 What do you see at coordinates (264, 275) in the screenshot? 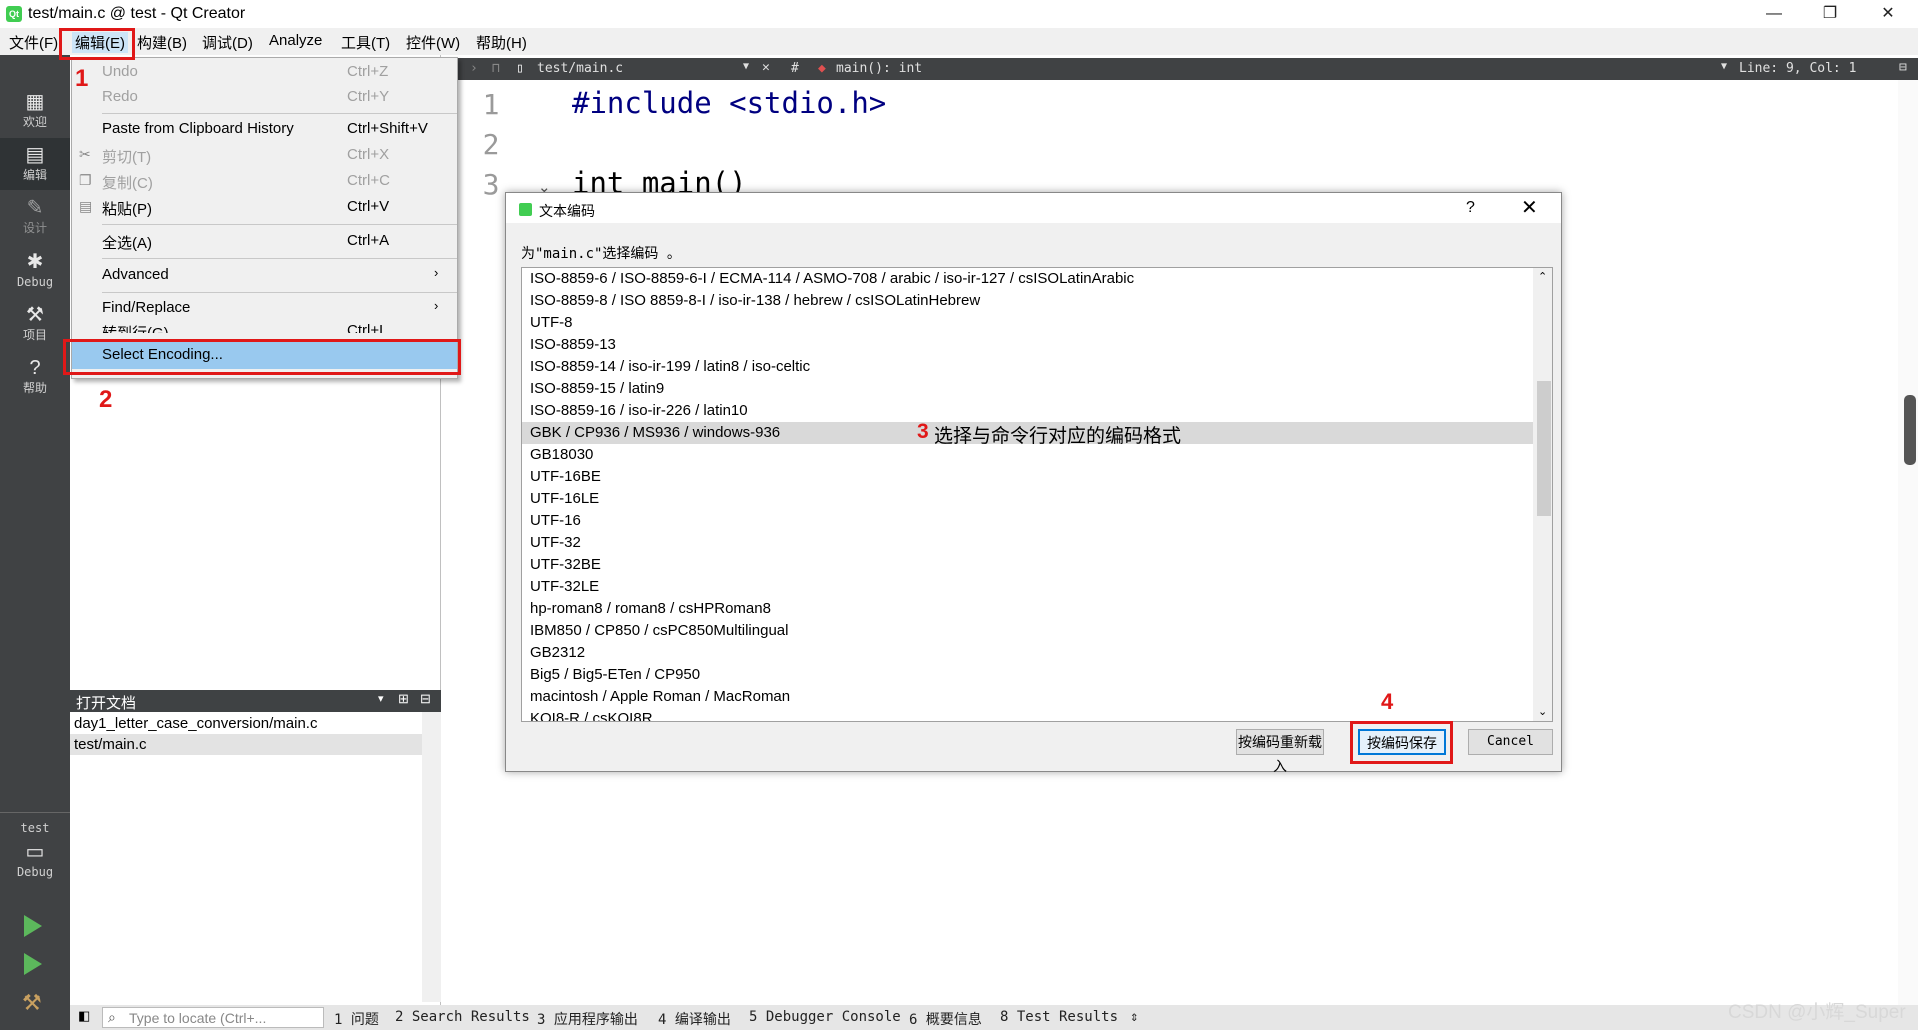
I see `menu-item-advanced: Advanced ›` at bounding box center [264, 275].